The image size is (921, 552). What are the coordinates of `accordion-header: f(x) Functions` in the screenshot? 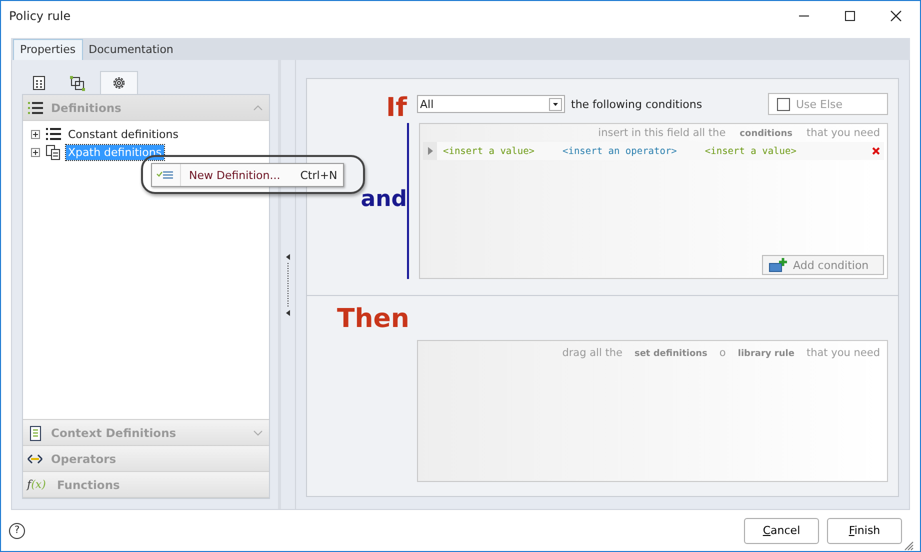 It's located at (146, 485).